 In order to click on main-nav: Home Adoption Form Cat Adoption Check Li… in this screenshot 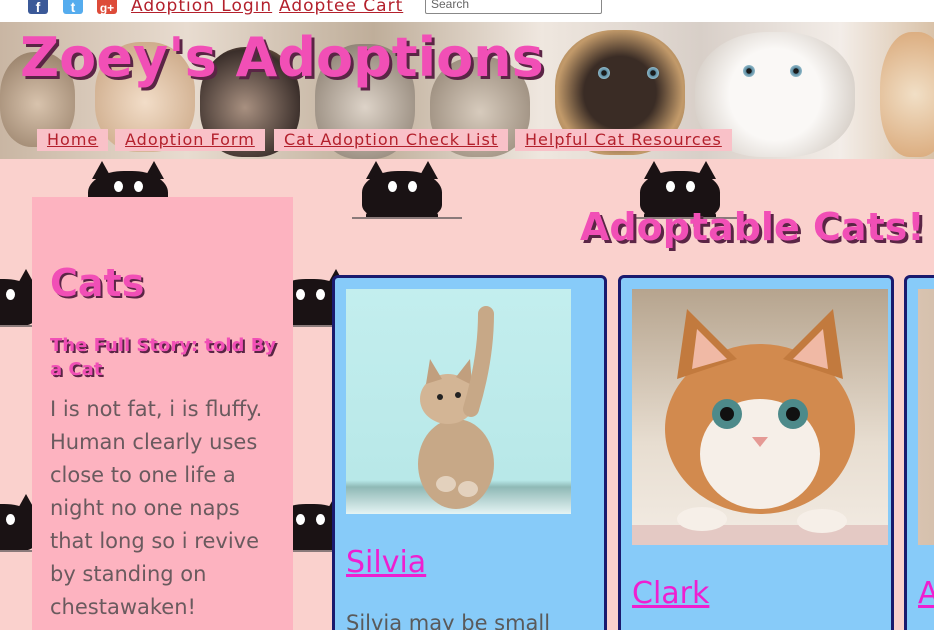, I will do `click(467, 140)`.